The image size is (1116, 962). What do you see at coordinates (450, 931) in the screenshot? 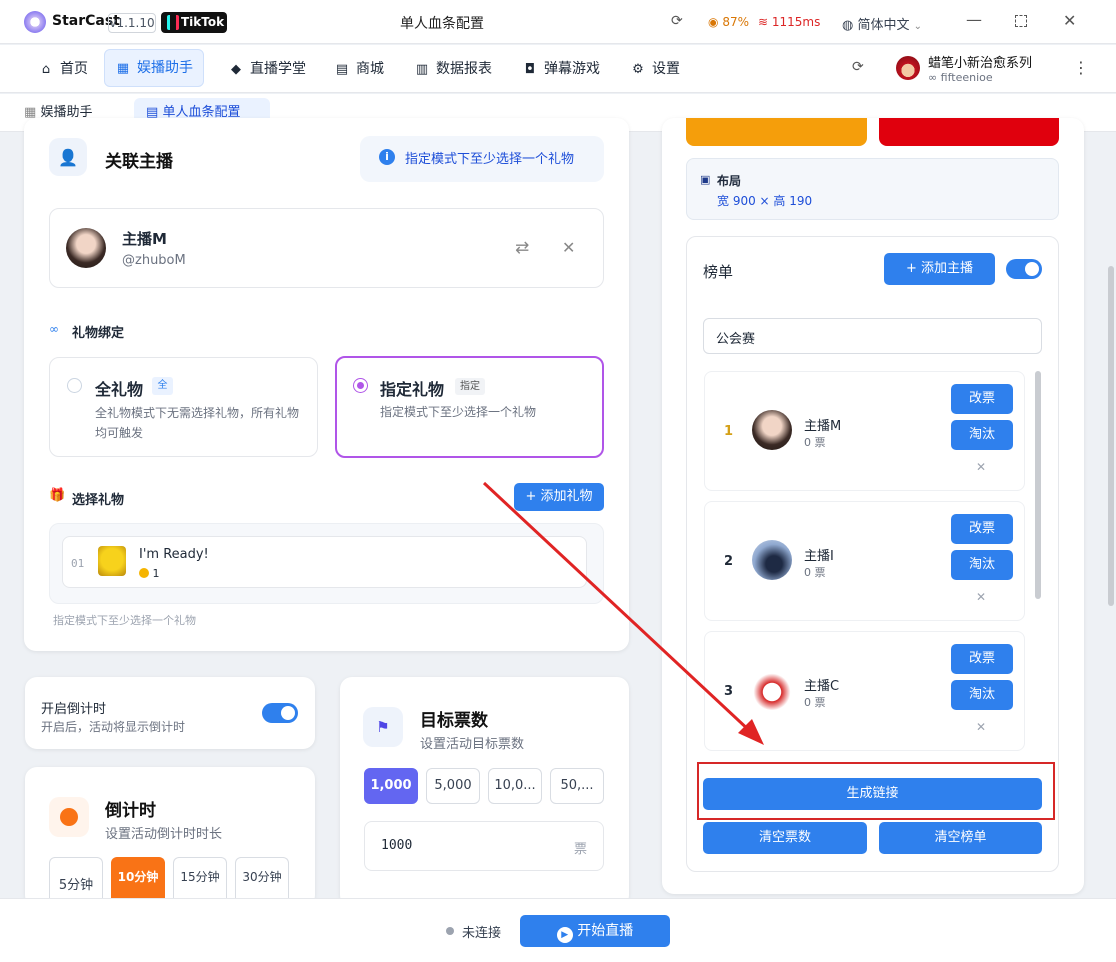
I see `connection-status-dot` at bounding box center [450, 931].